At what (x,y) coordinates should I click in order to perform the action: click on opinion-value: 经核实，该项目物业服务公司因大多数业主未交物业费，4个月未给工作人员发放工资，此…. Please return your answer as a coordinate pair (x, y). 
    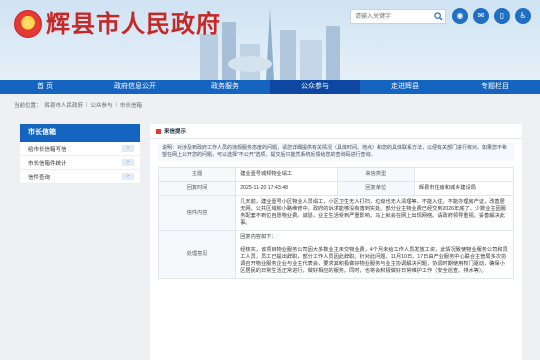
    Looking at the image, I should click on (374, 260).